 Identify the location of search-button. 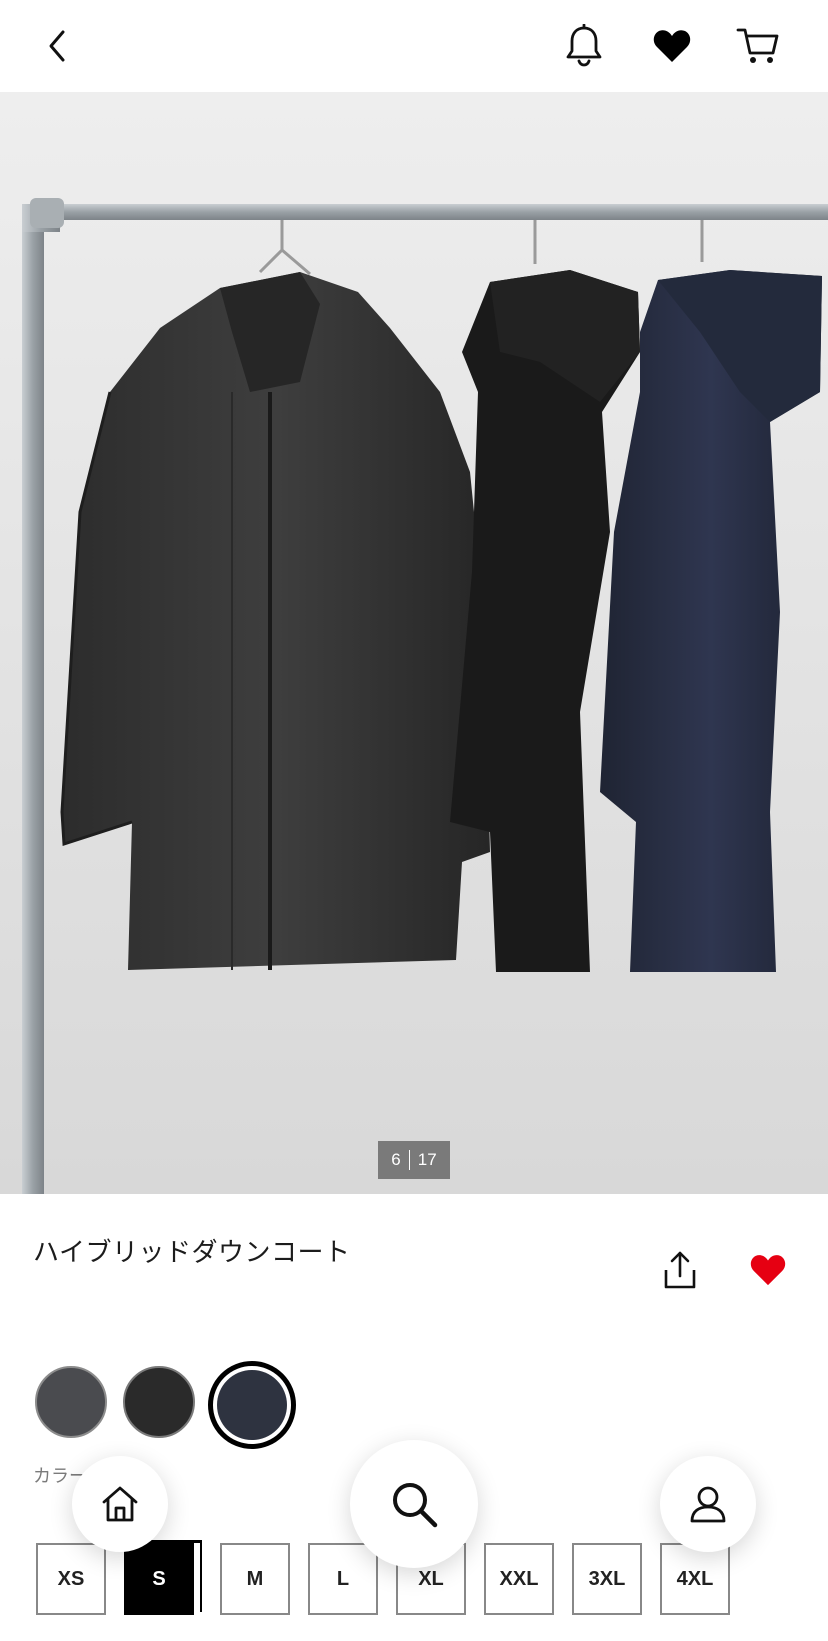
(414, 1504).